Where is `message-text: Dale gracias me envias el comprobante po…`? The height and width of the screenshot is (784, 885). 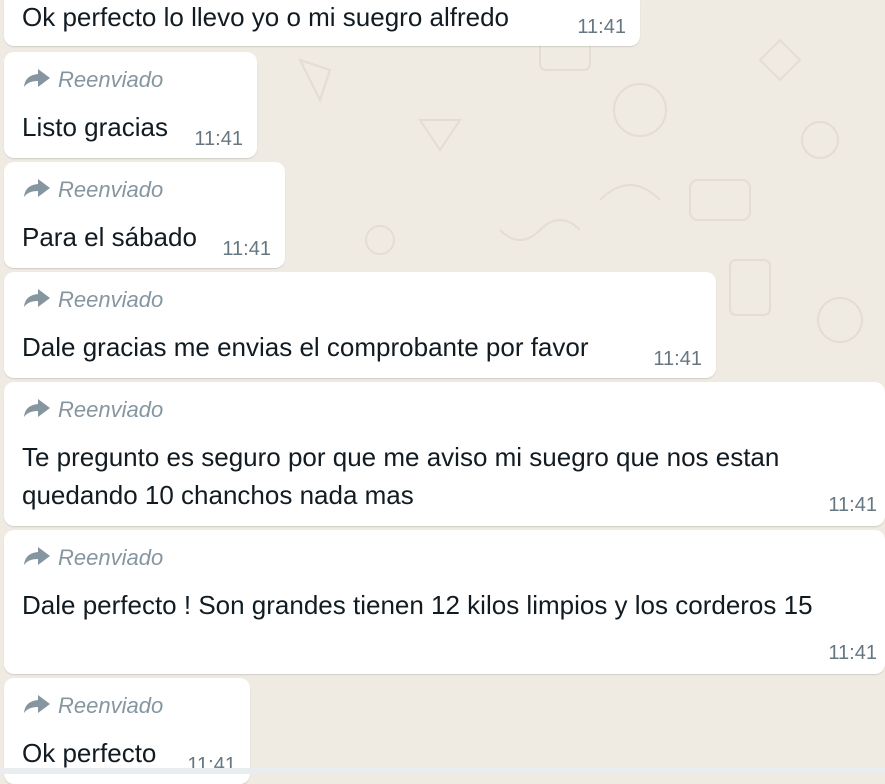
message-text: Dale gracias me envias el comprobante po… is located at coordinates (305, 347).